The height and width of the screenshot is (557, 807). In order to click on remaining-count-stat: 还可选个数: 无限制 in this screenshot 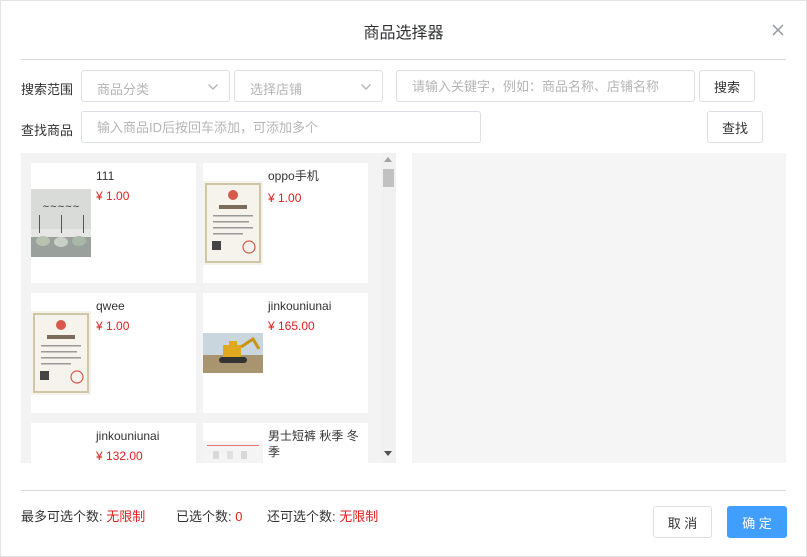, I will do `click(322, 515)`.